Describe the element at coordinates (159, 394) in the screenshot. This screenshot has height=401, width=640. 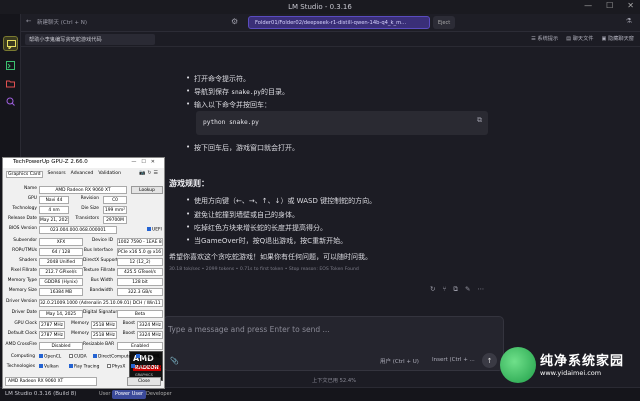
I see `mode-developer: Developer` at that location.